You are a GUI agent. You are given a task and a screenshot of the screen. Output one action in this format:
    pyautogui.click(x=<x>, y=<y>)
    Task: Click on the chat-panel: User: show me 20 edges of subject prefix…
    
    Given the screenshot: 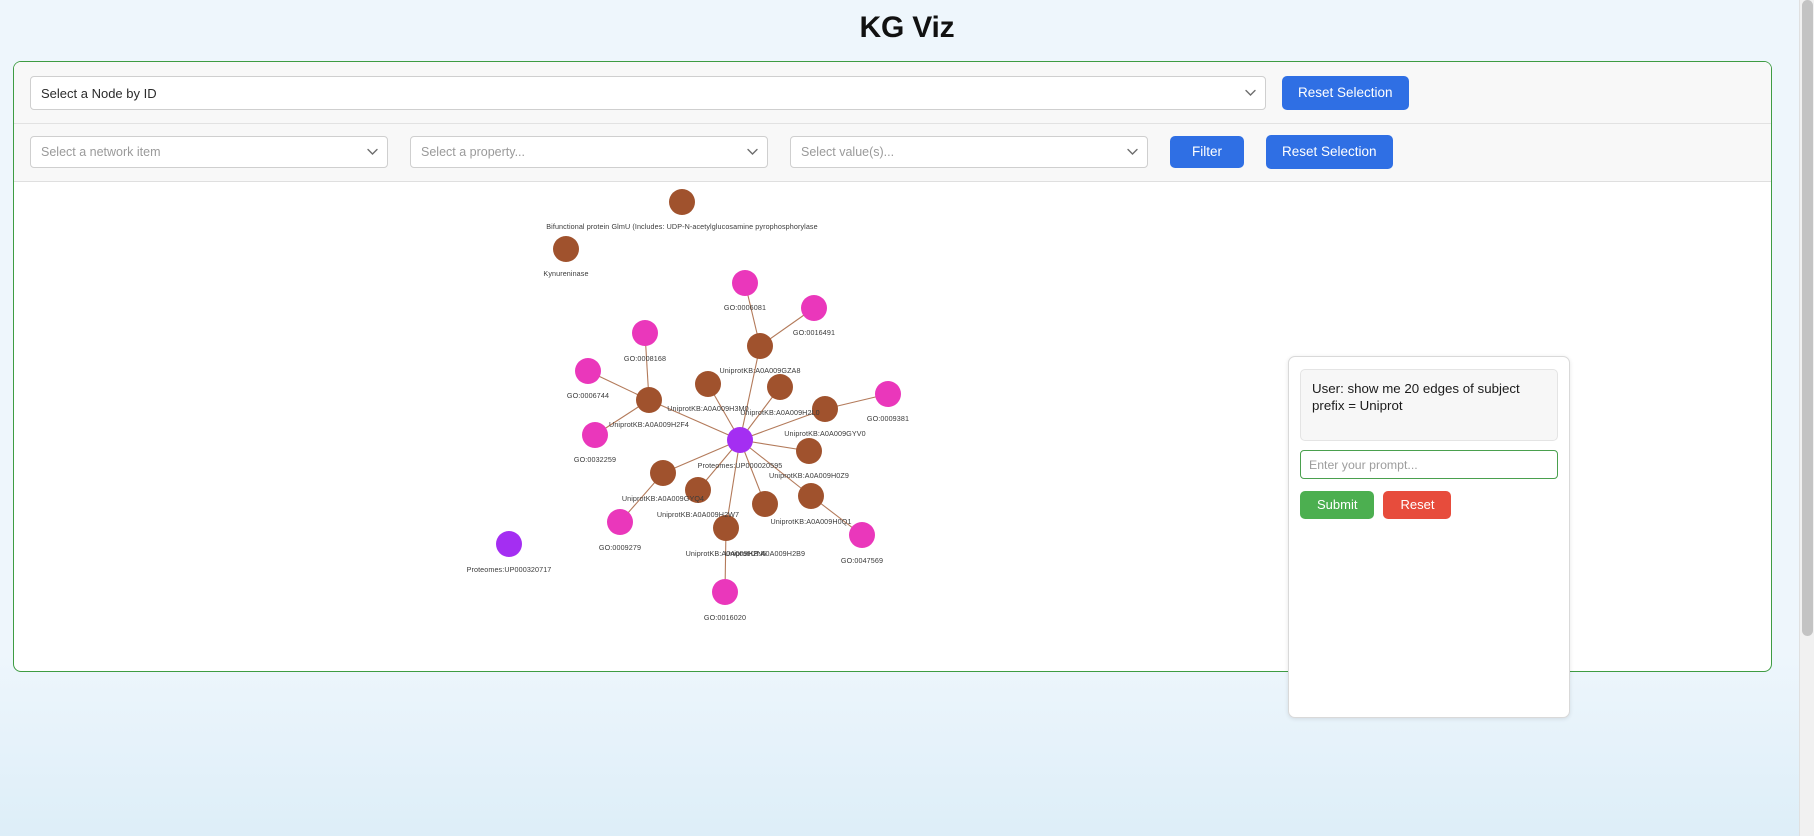 What is the action you would take?
    pyautogui.click(x=1429, y=537)
    